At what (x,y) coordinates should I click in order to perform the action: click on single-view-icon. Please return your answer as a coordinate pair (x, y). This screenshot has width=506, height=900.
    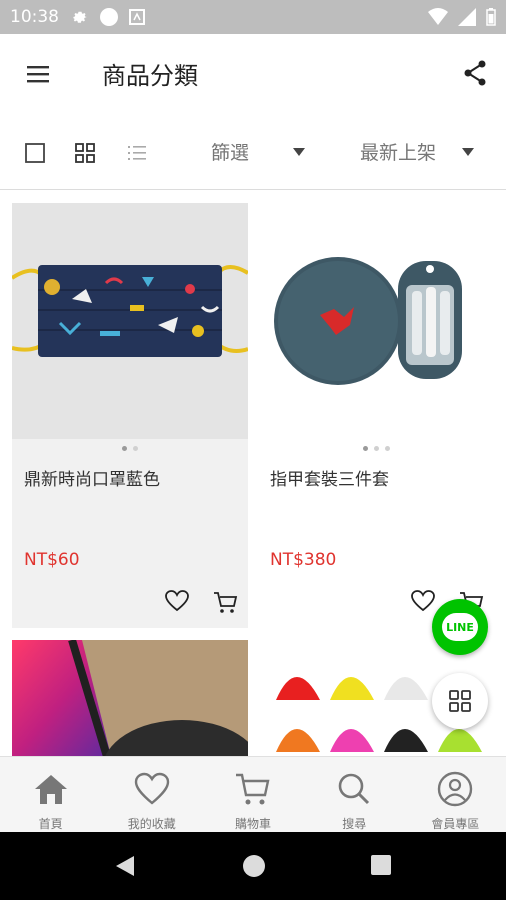
    Looking at the image, I should click on (35, 153).